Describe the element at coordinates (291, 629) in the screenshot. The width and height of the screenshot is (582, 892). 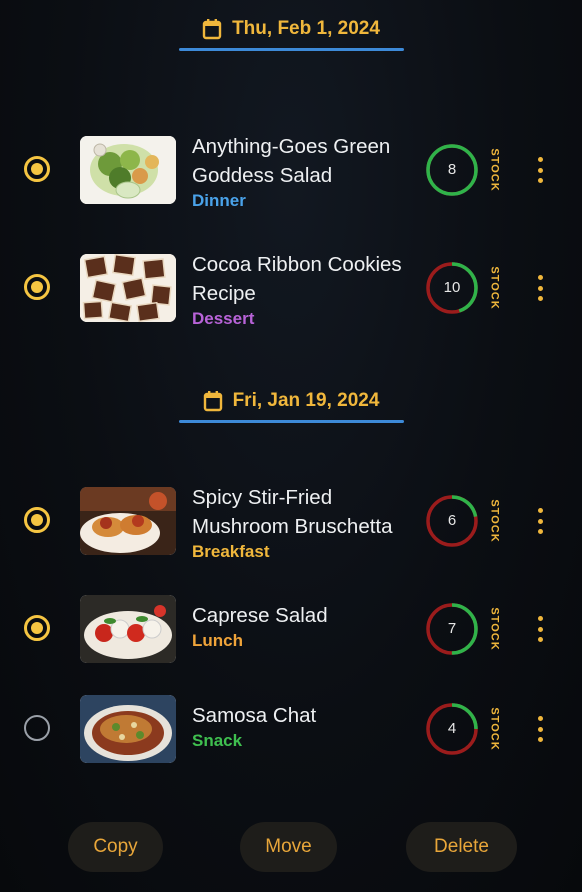
I see `recipe-item-caprese-salad: Caprese Salad Lunch 7 STOCK` at that location.